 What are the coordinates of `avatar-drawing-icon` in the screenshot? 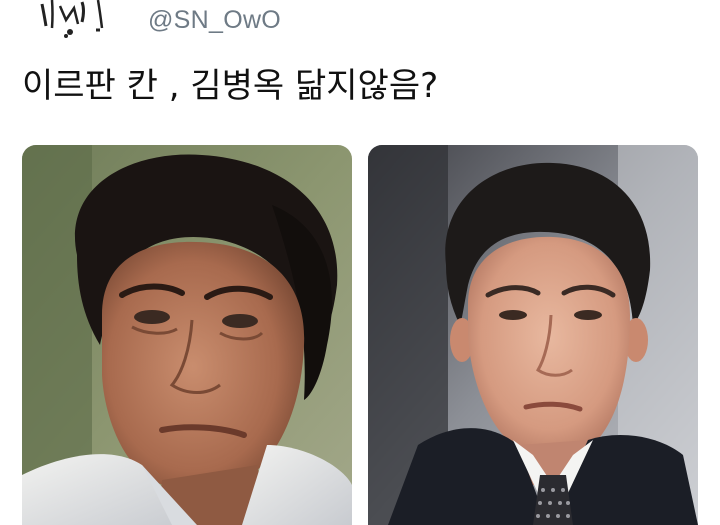 It's located at (70, 22).